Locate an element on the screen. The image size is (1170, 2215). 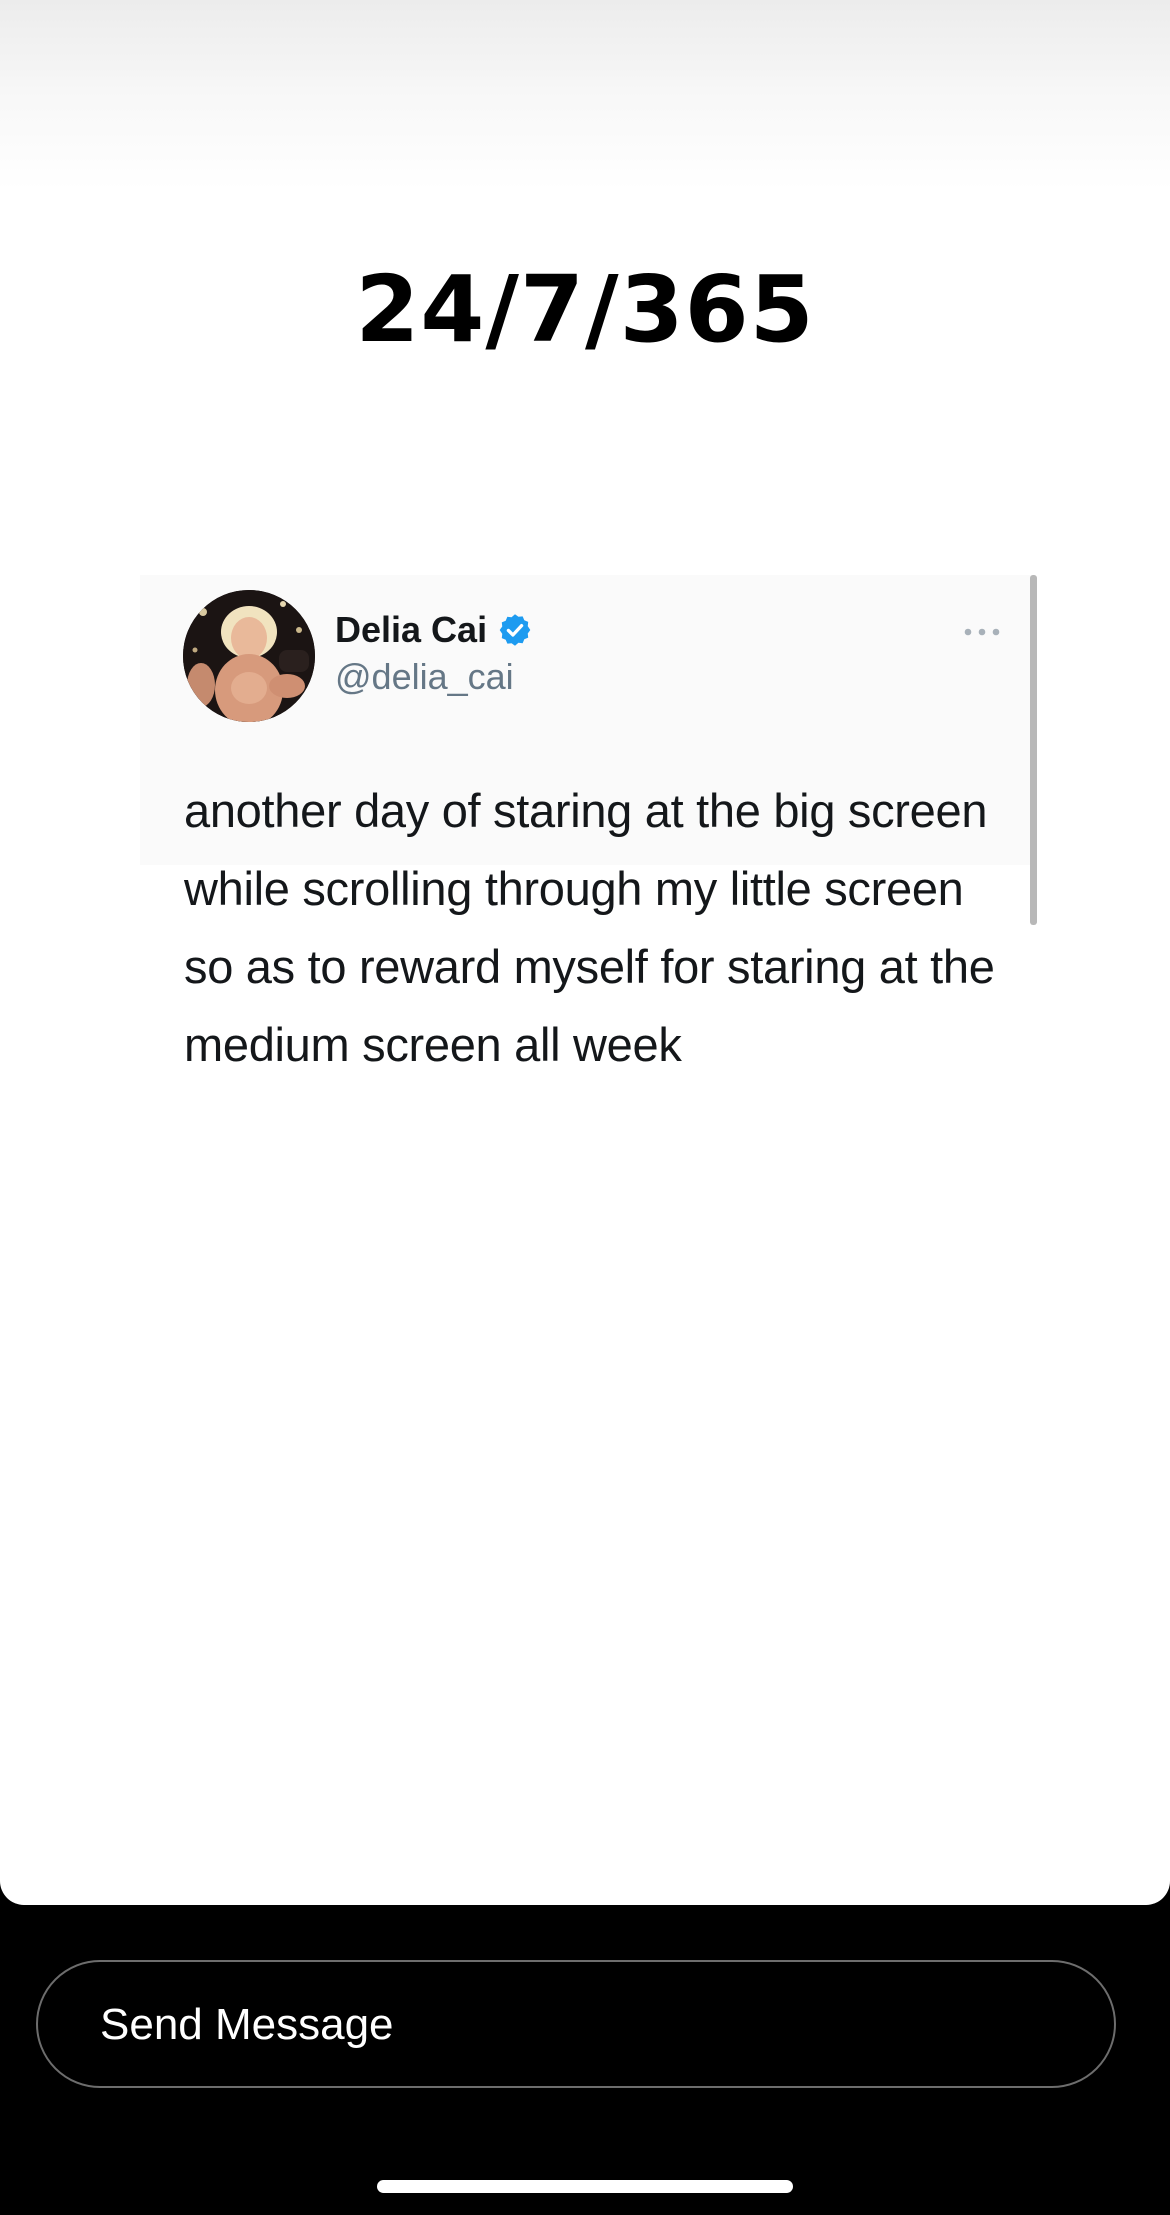
tweet-scrollbar is located at coordinates (1033, 750).